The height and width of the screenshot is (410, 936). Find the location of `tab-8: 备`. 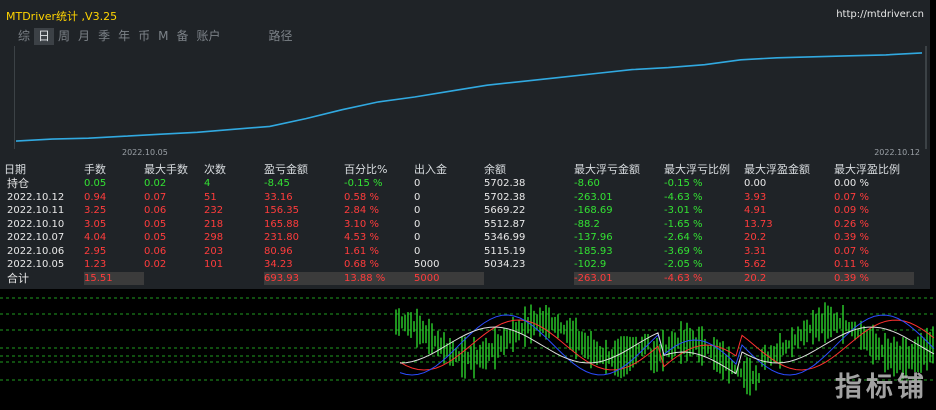

tab-8: 备 is located at coordinates (182, 36).